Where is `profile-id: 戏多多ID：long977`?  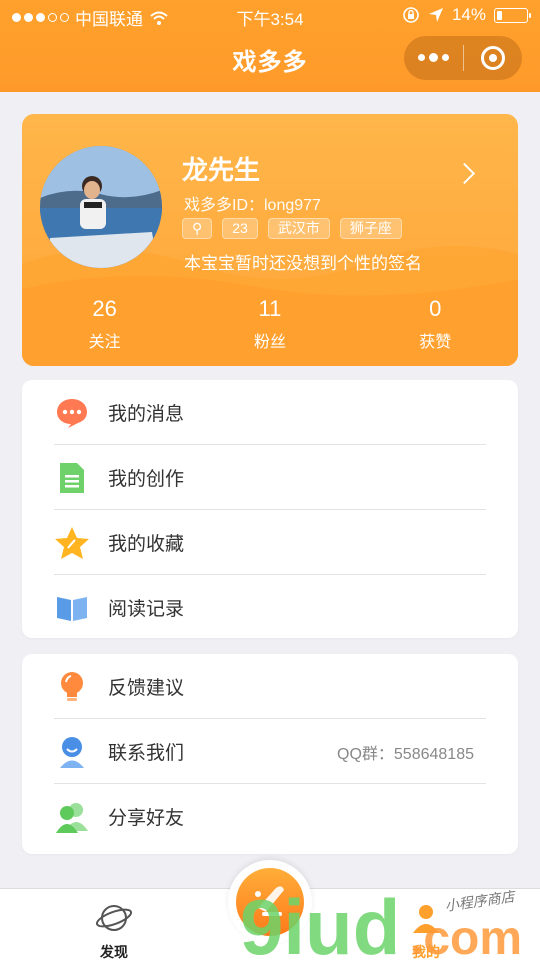 profile-id: 戏多多ID：long977 is located at coordinates (252, 205).